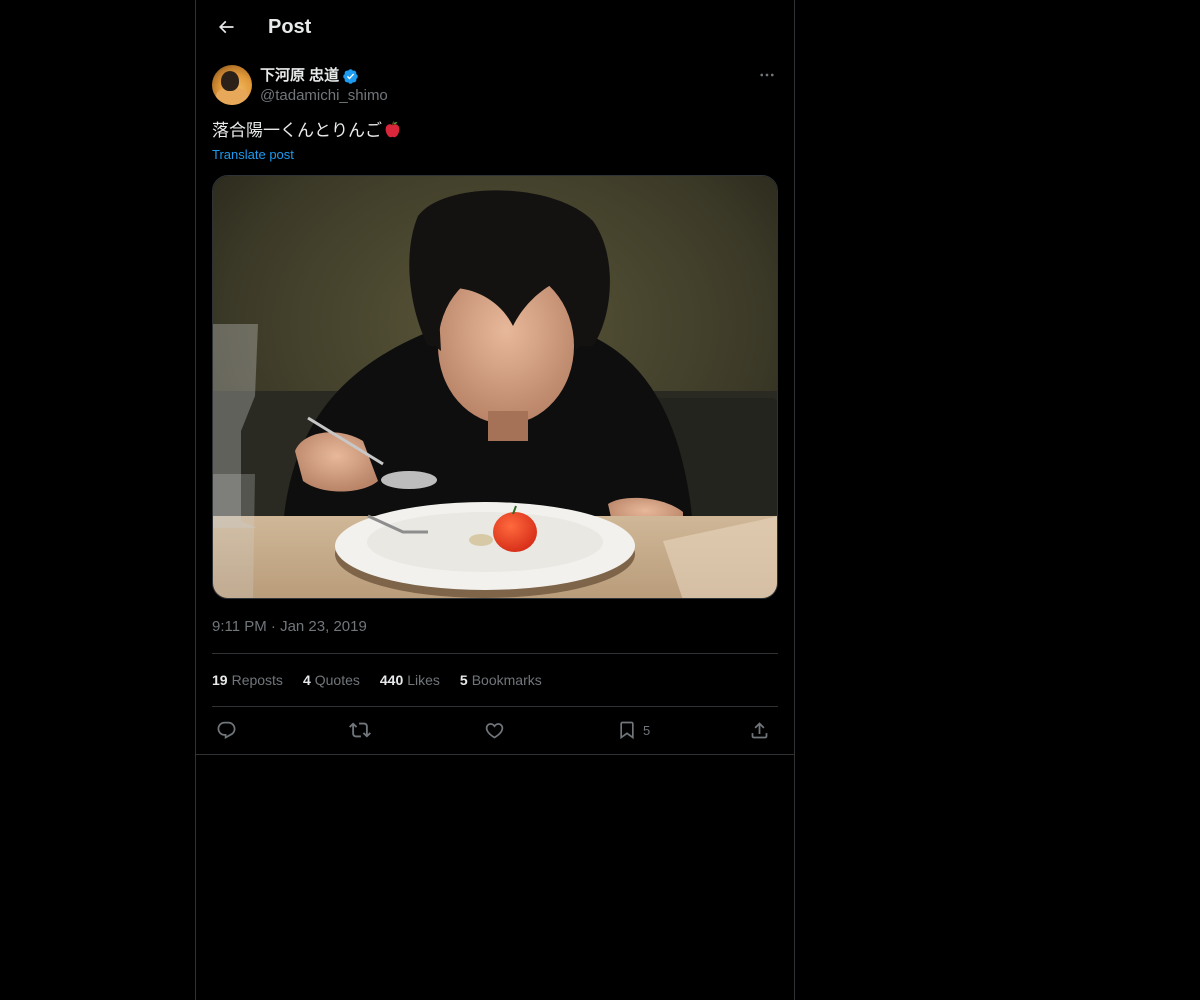 Image resolution: width=1200 pixels, height=1000 pixels. What do you see at coordinates (392, 129) in the screenshot?
I see `apple-emoji-icon` at bounding box center [392, 129].